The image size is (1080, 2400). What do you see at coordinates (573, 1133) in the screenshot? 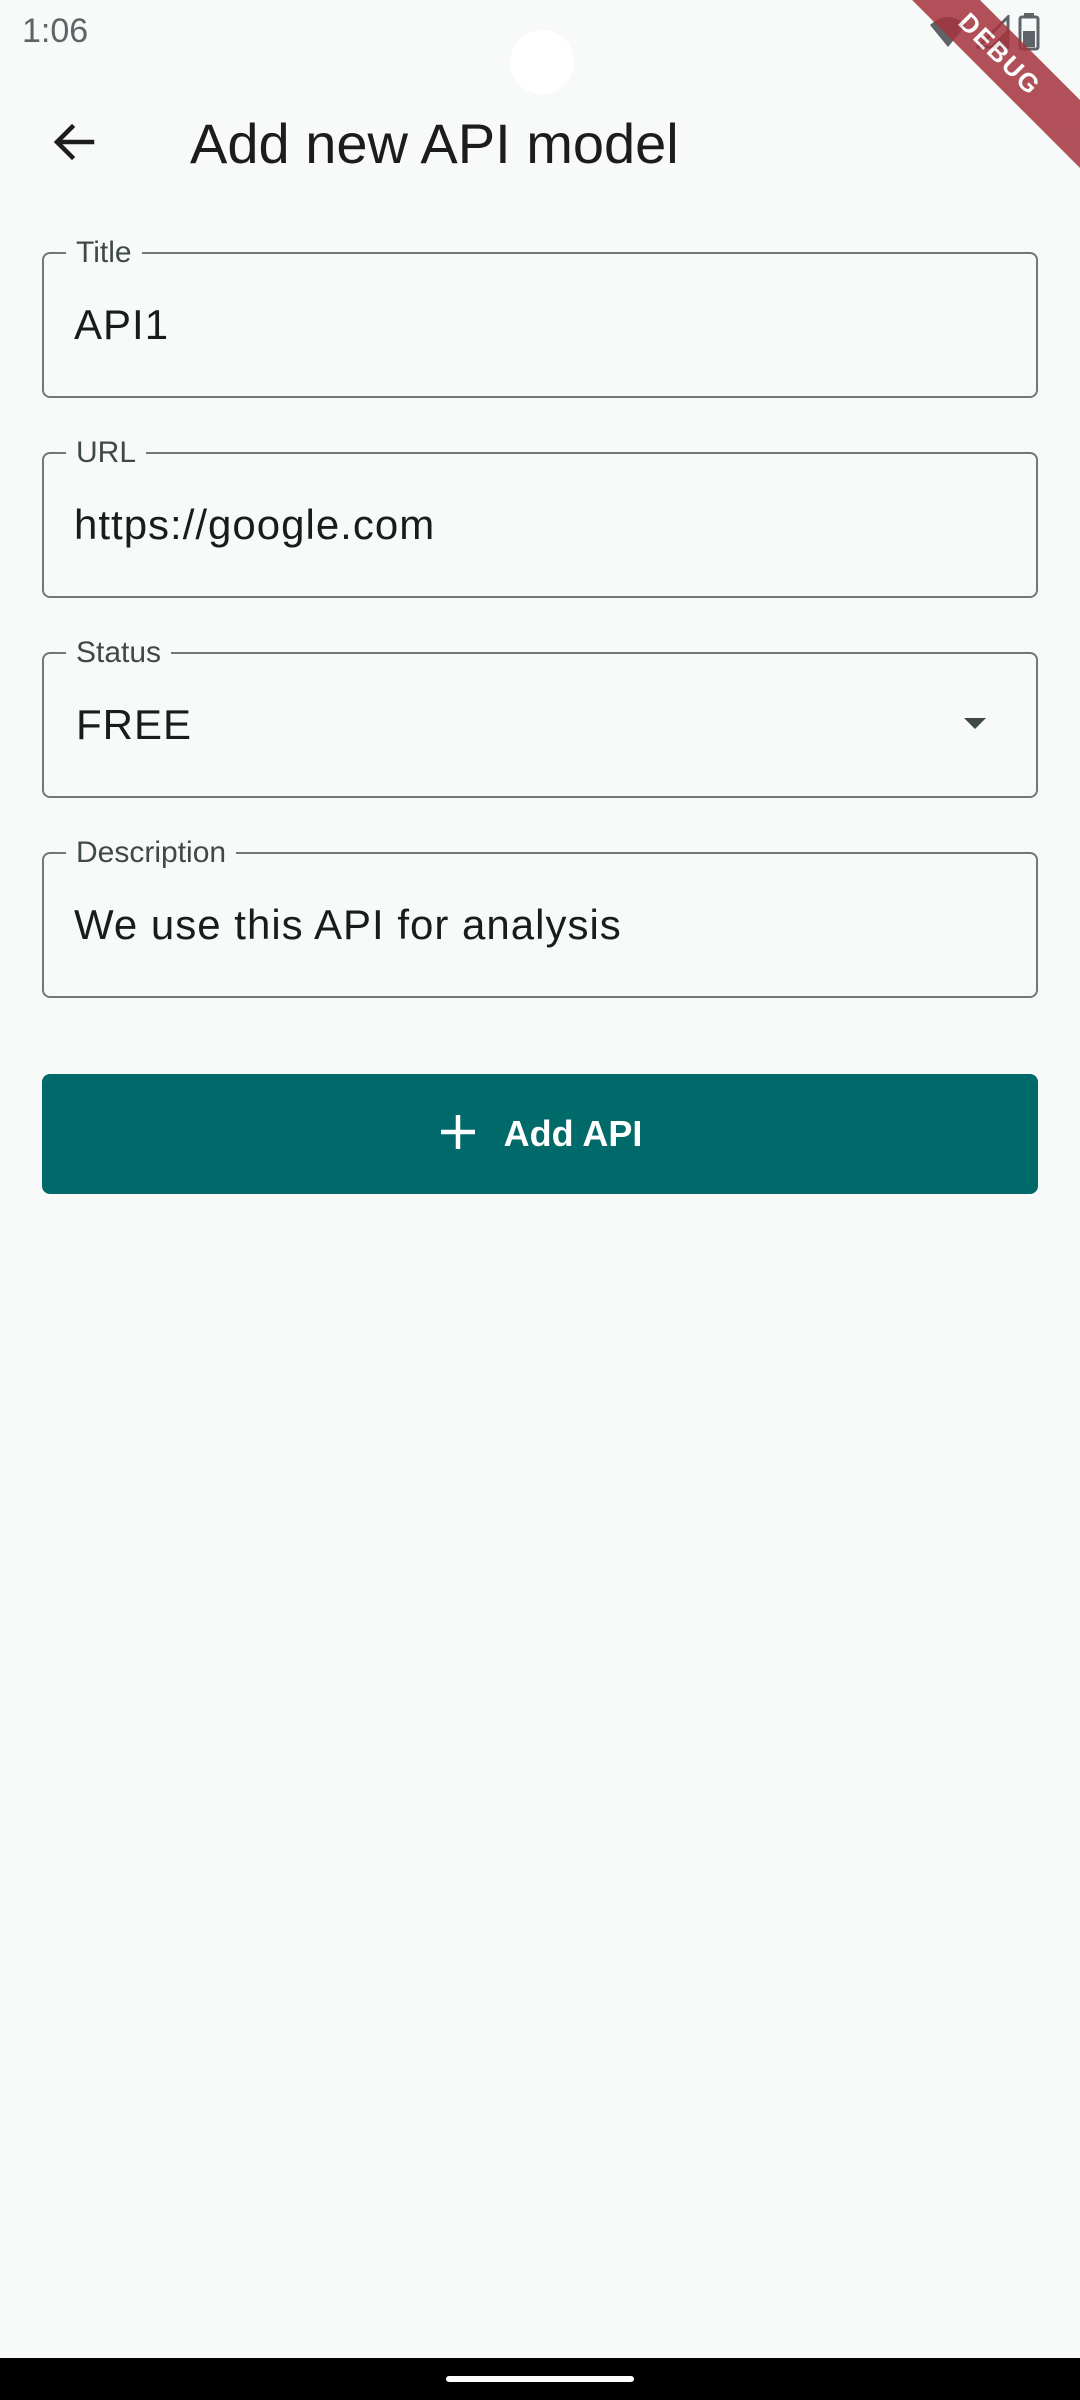
I see `add-api-button-label: Add API` at bounding box center [573, 1133].